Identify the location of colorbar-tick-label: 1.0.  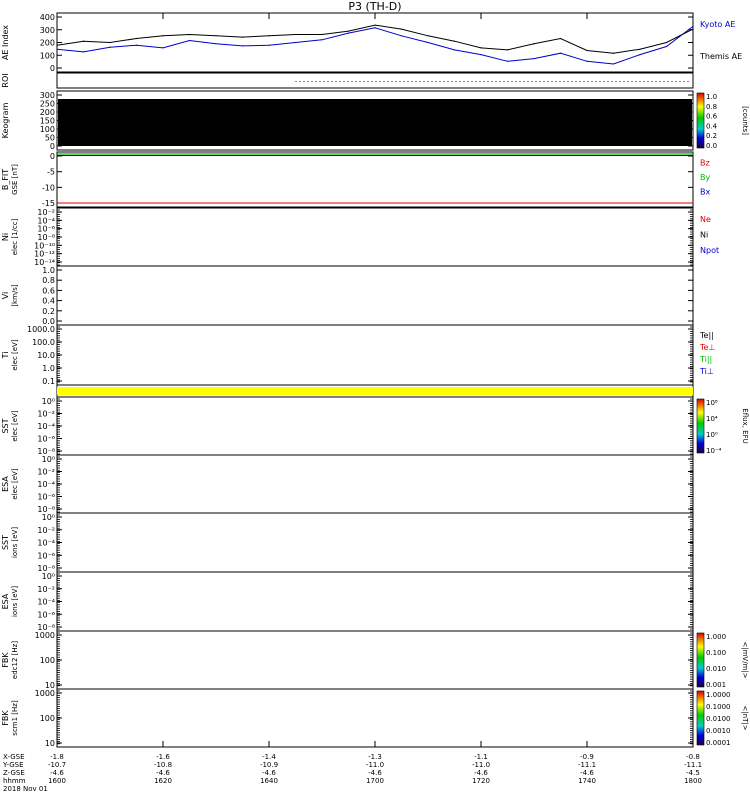
(711, 97).